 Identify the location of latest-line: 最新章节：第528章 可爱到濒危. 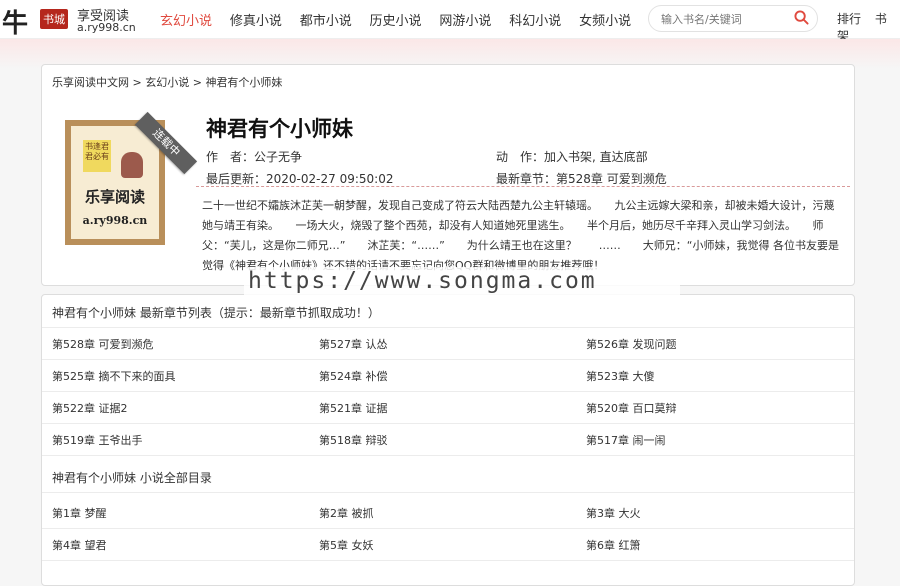
(581, 178).